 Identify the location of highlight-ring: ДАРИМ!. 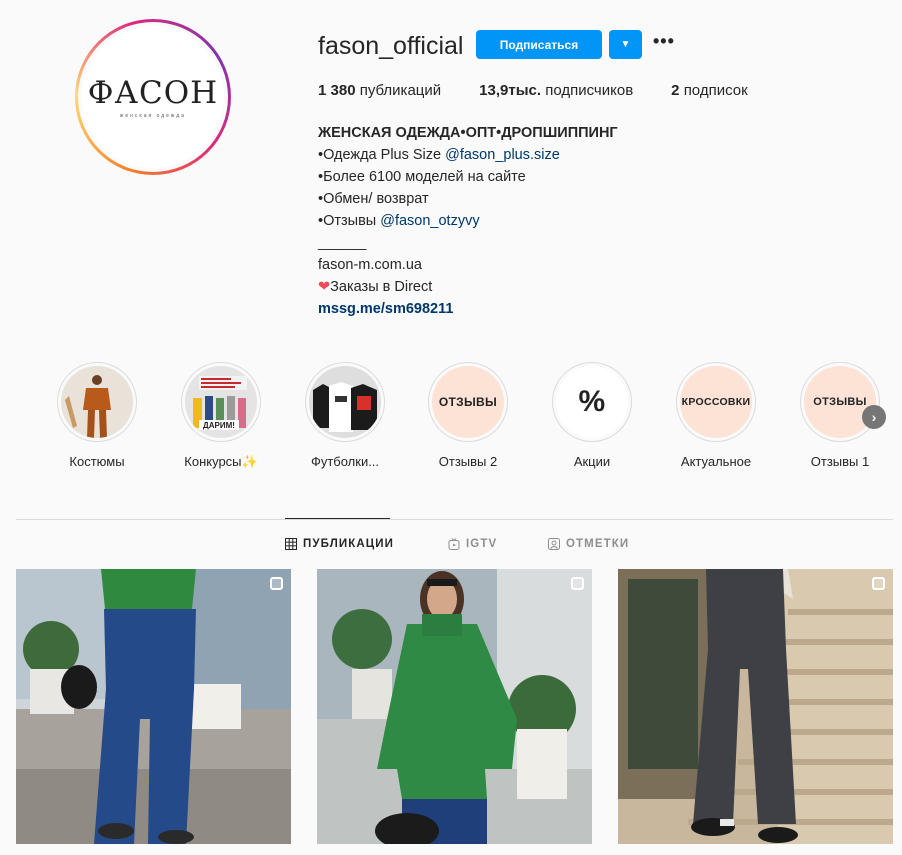
(221, 402).